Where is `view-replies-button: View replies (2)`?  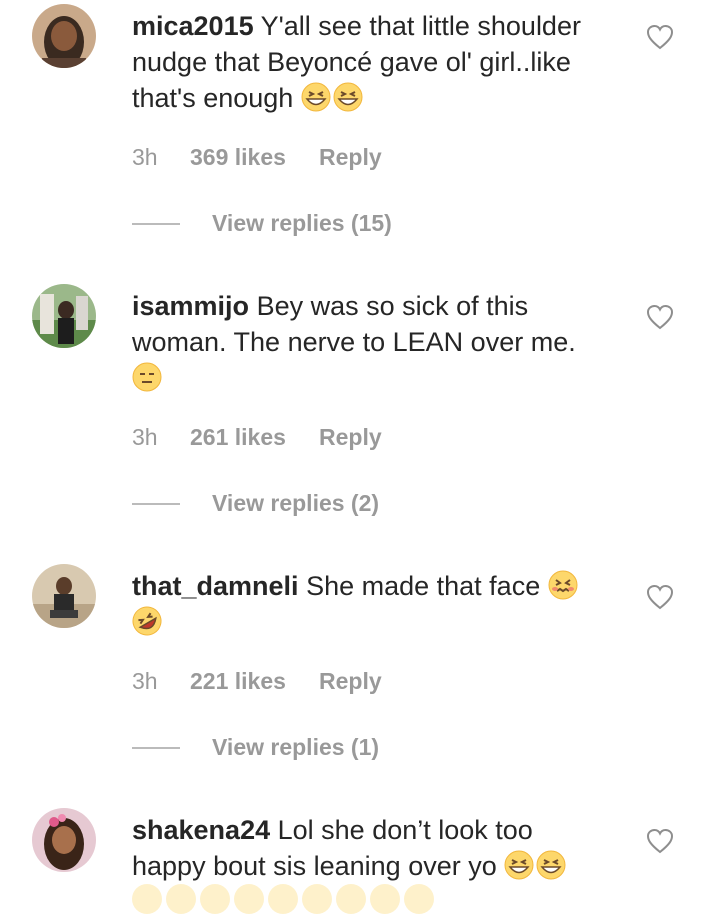 view-replies-button: View replies (2) is located at coordinates (255, 503).